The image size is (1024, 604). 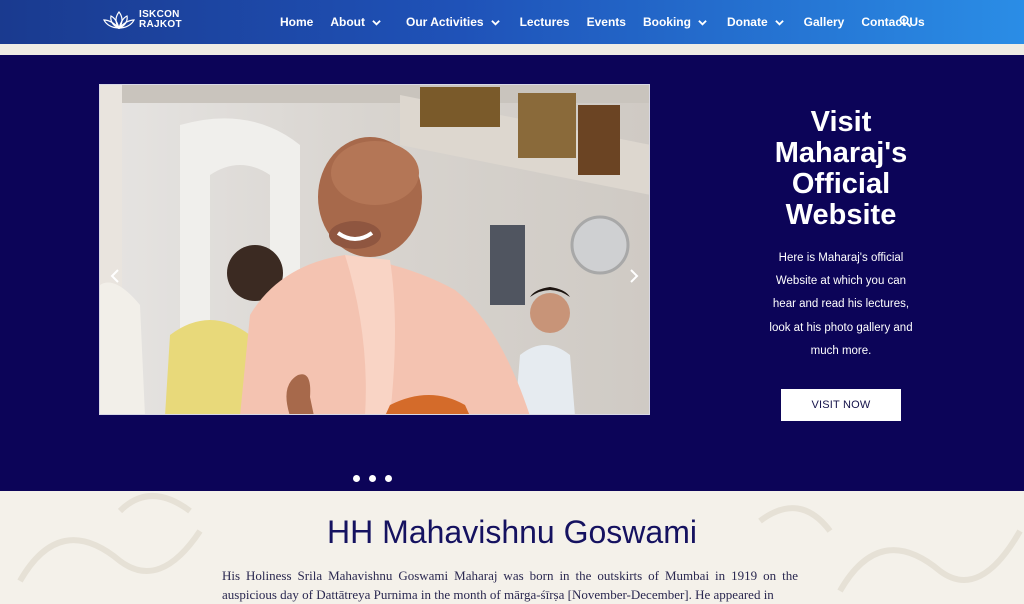 I want to click on nav-our-activities-label: Our Activities, so click(x=445, y=22).